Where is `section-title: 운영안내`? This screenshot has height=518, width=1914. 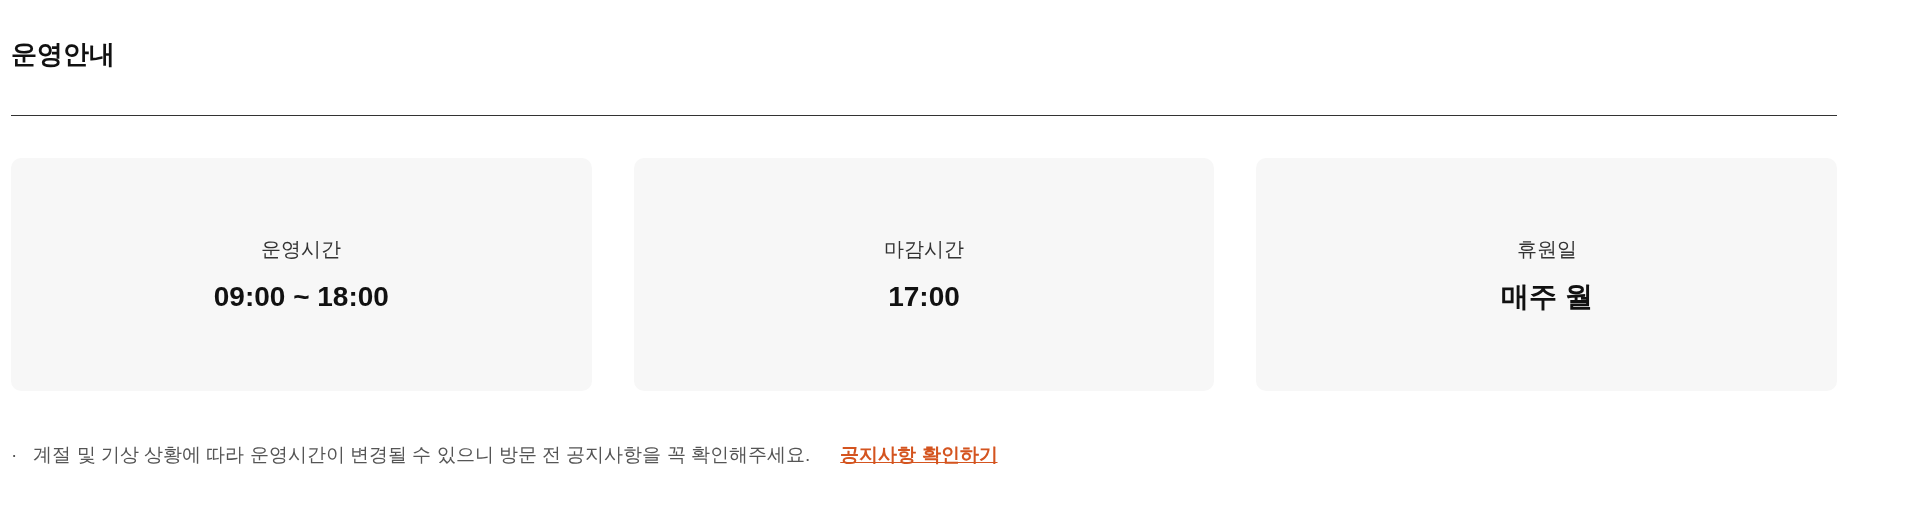
section-title: 운영안내 is located at coordinates (63, 54).